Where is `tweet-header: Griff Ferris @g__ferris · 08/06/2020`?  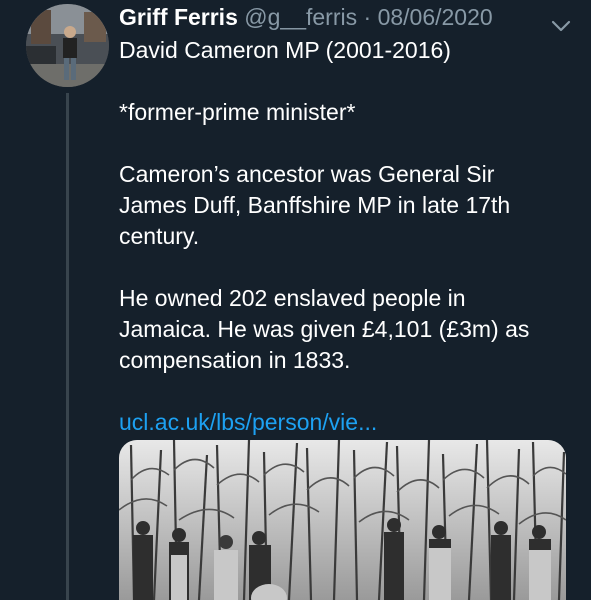
tweet-header: Griff Ferris @g__ferris · 08/06/2020 is located at coordinates (345, 17).